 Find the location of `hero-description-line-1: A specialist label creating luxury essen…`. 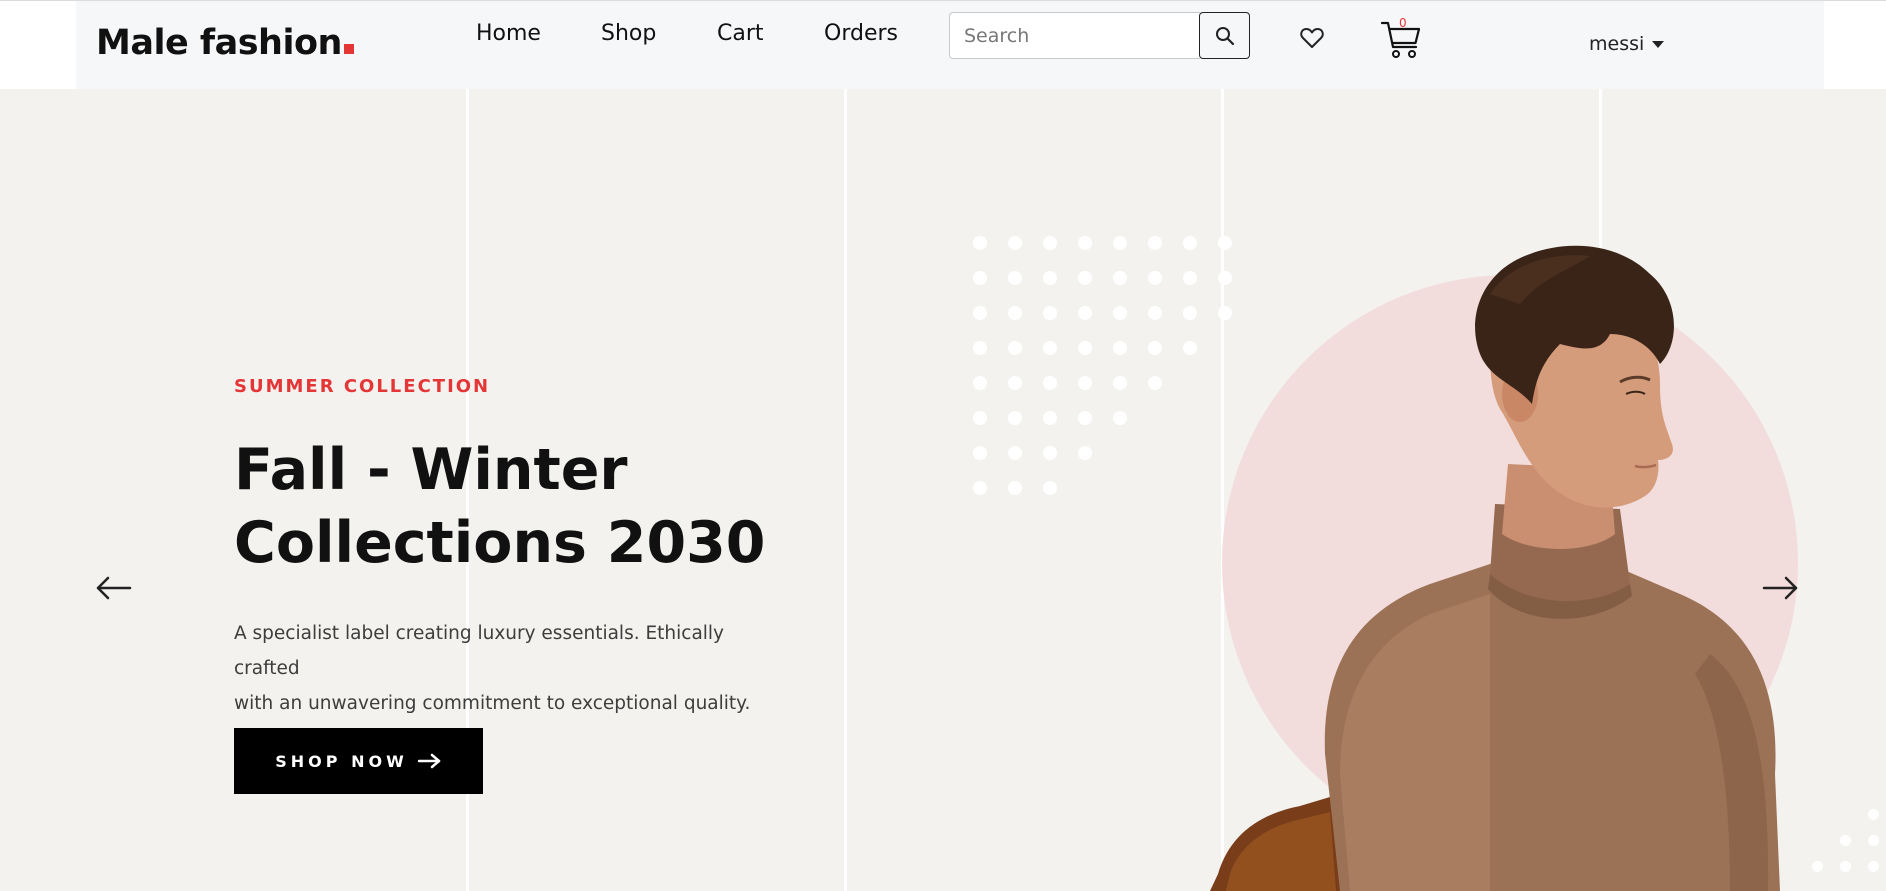

hero-description-line-1: A specialist label creating luxury essen… is located at coordinates (479, 651).